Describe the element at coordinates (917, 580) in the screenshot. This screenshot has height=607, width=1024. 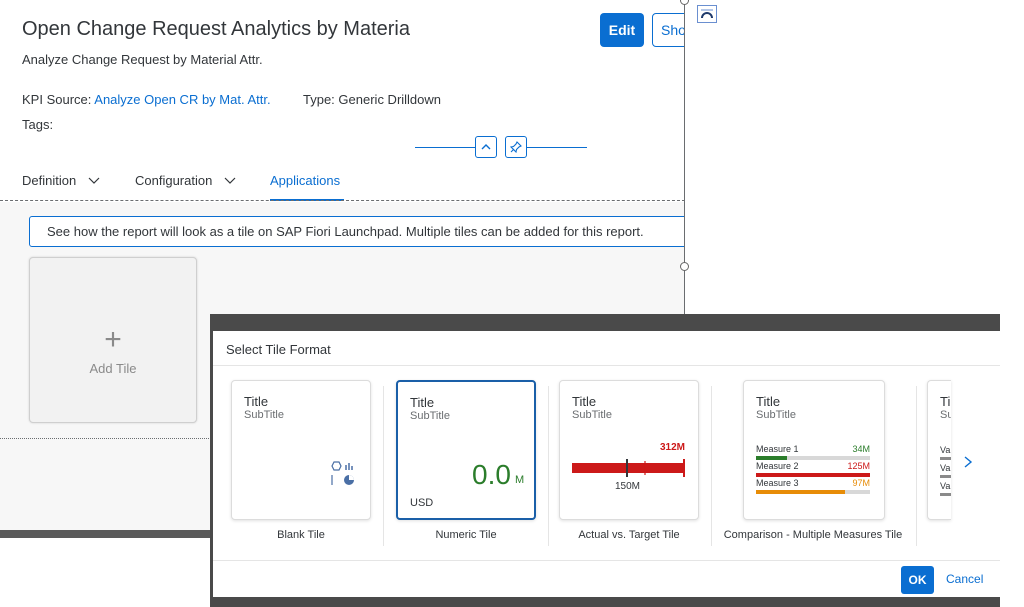
I see `ok-button: OK` at that location.